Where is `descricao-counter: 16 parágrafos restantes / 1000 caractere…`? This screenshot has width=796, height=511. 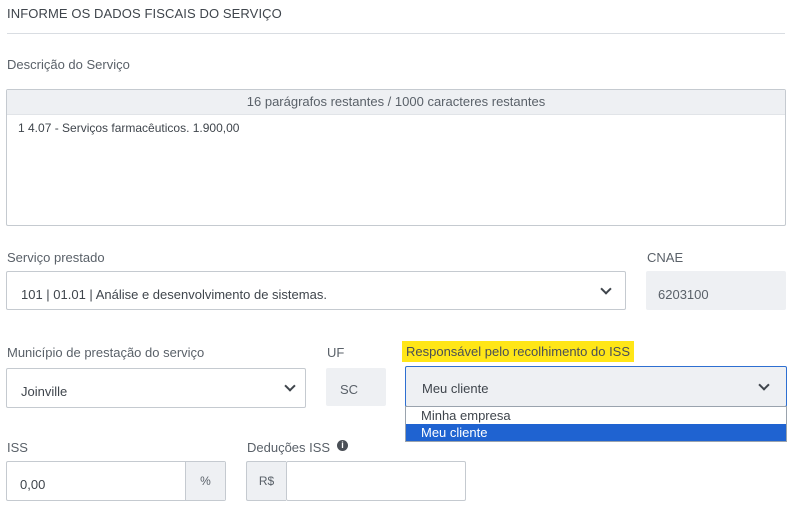
descricao-counter: 16 parágrafos restantes / 1000 caractere… is located at coordinates (396, 102).